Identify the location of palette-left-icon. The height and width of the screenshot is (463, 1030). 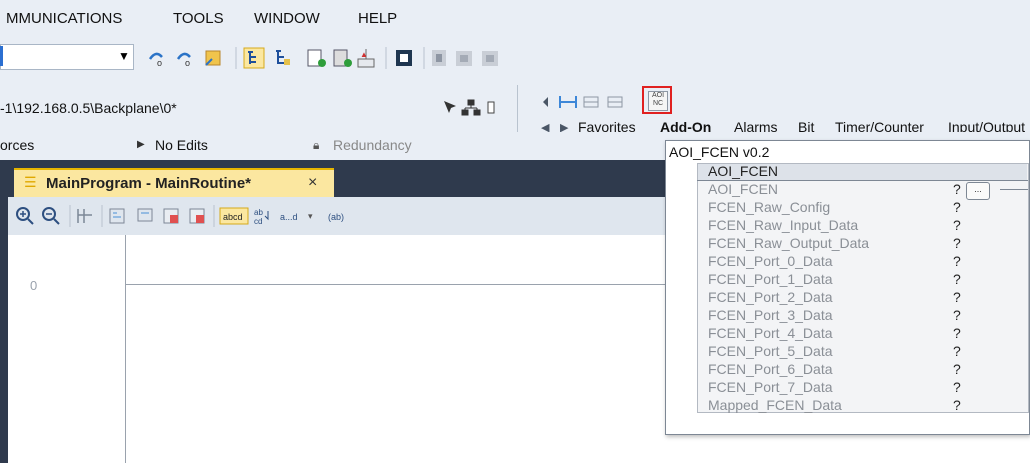
(545, 102).